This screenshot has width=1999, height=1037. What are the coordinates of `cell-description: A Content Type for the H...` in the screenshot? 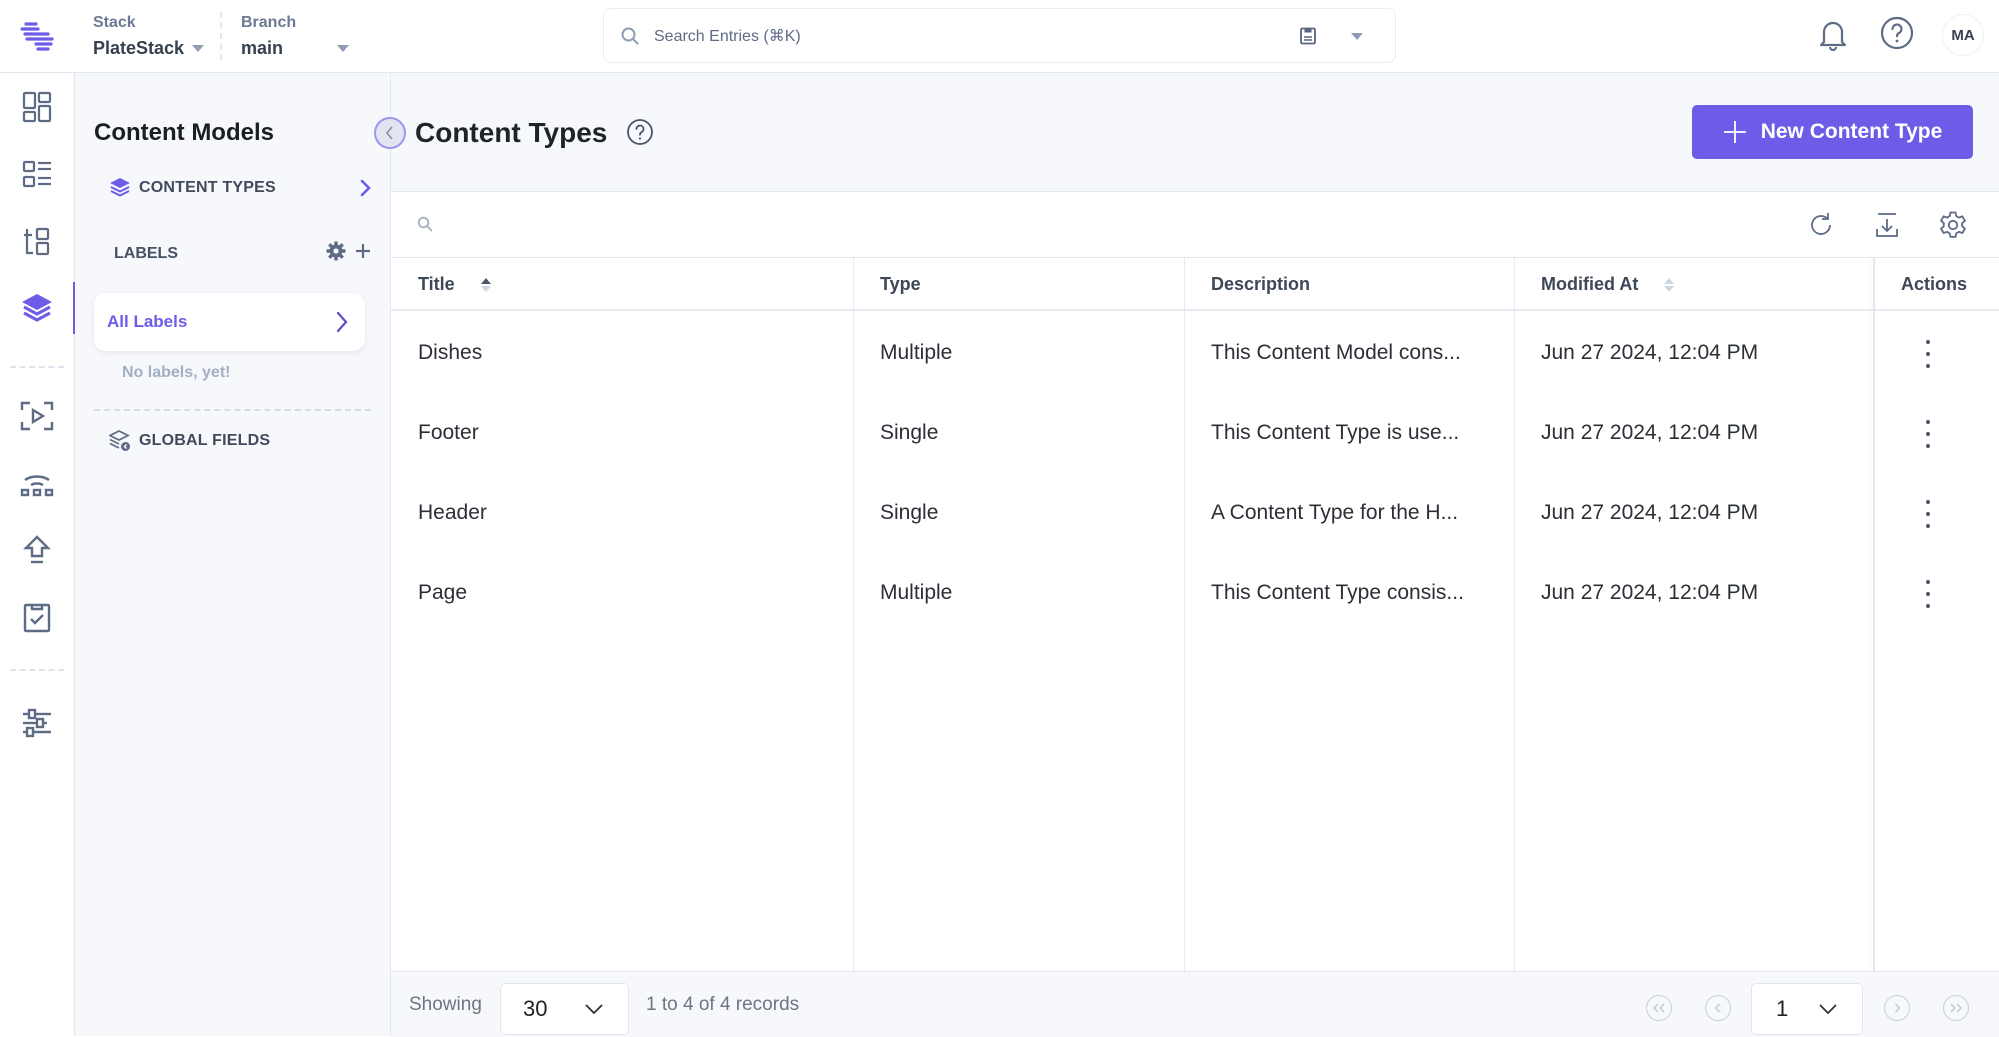 It's located at (1335, 512).